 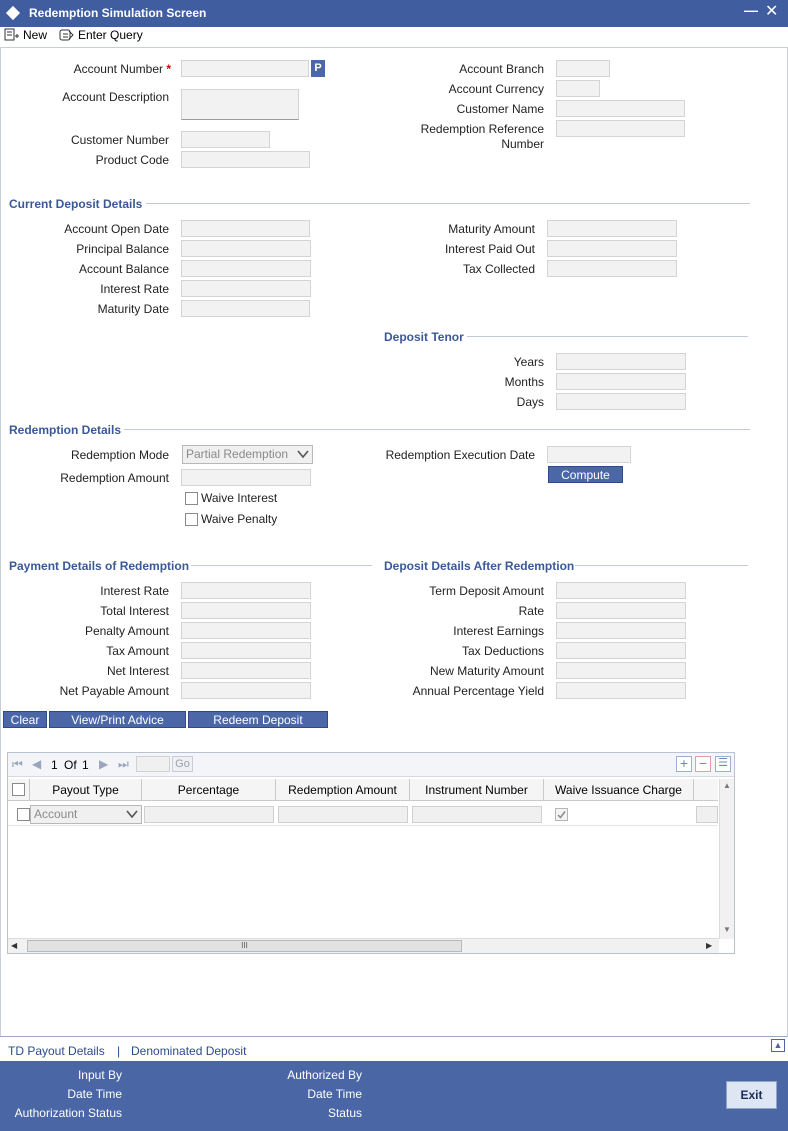 I want to click on waive-penalty-checkbox, so click(x=191, y=519).